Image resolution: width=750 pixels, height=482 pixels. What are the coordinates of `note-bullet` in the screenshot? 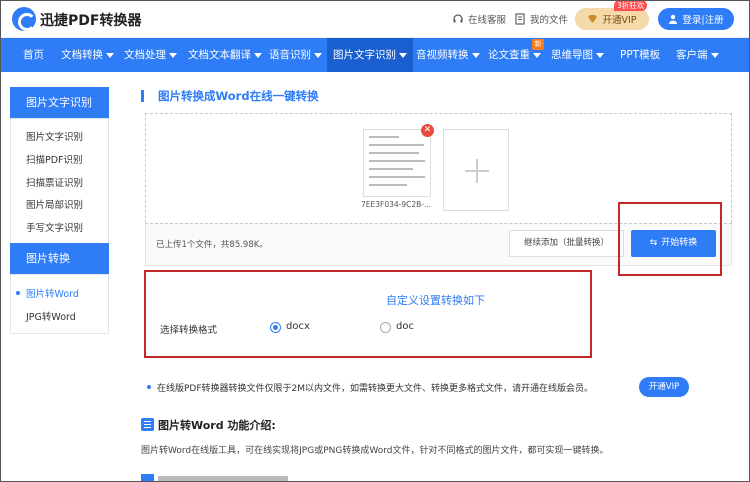 It's located at (149, 387).